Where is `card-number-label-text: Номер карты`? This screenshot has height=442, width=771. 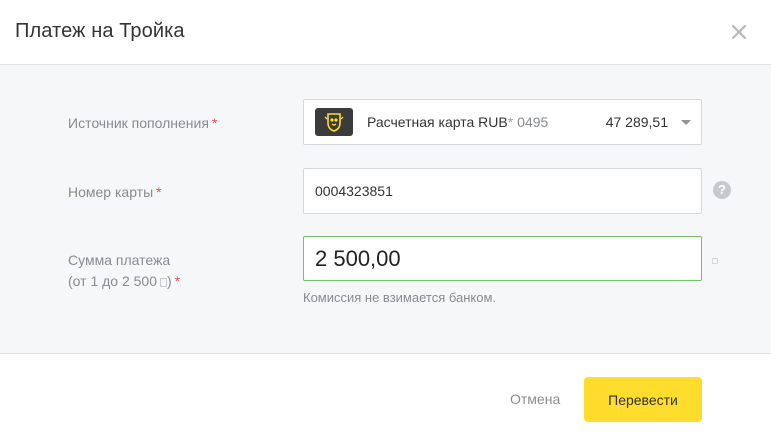
card-number-label-text: Номер карты is located at coordinates (111, 192).